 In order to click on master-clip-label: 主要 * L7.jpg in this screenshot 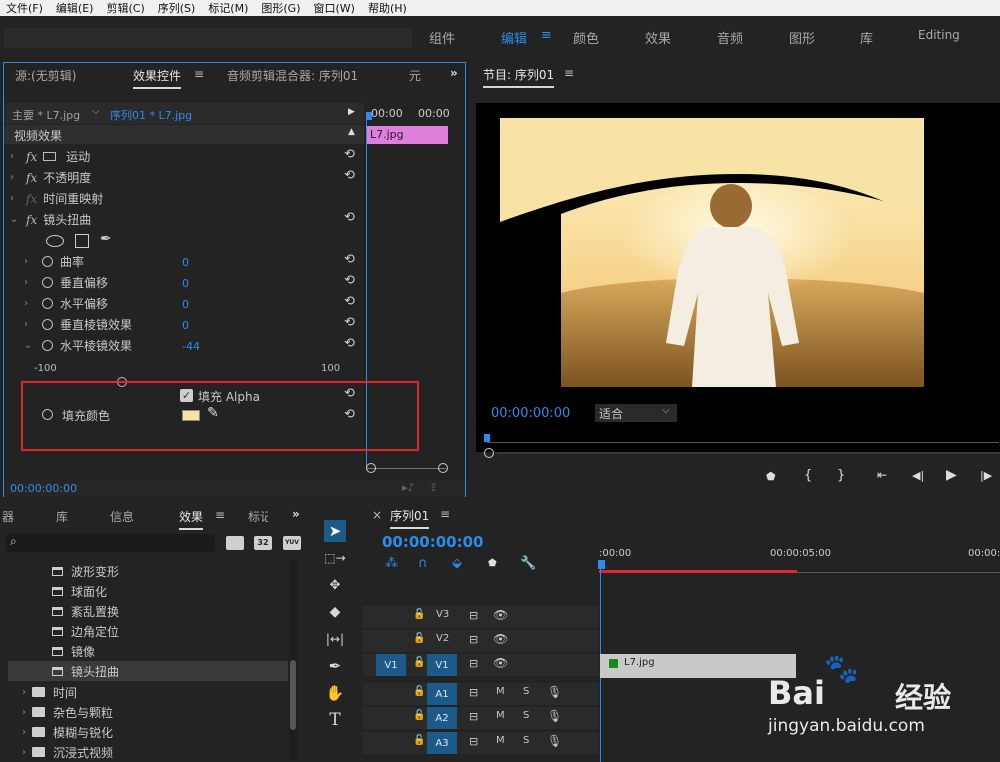, I will do `click(46, 115)`.